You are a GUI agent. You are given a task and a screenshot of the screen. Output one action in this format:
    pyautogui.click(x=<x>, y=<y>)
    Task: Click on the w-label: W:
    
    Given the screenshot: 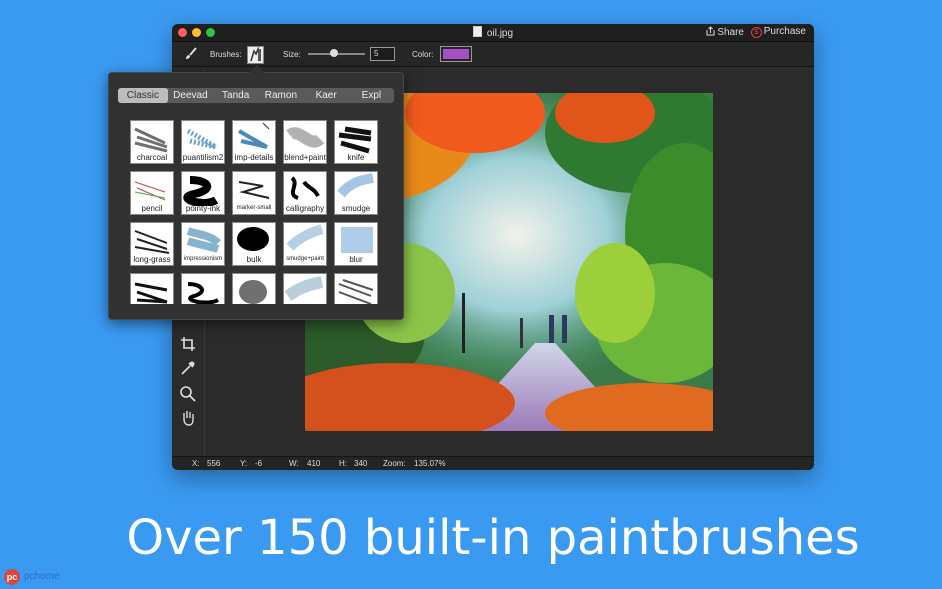 What is the action you would take?
    pyautogui.click(x=294, y=463)
    